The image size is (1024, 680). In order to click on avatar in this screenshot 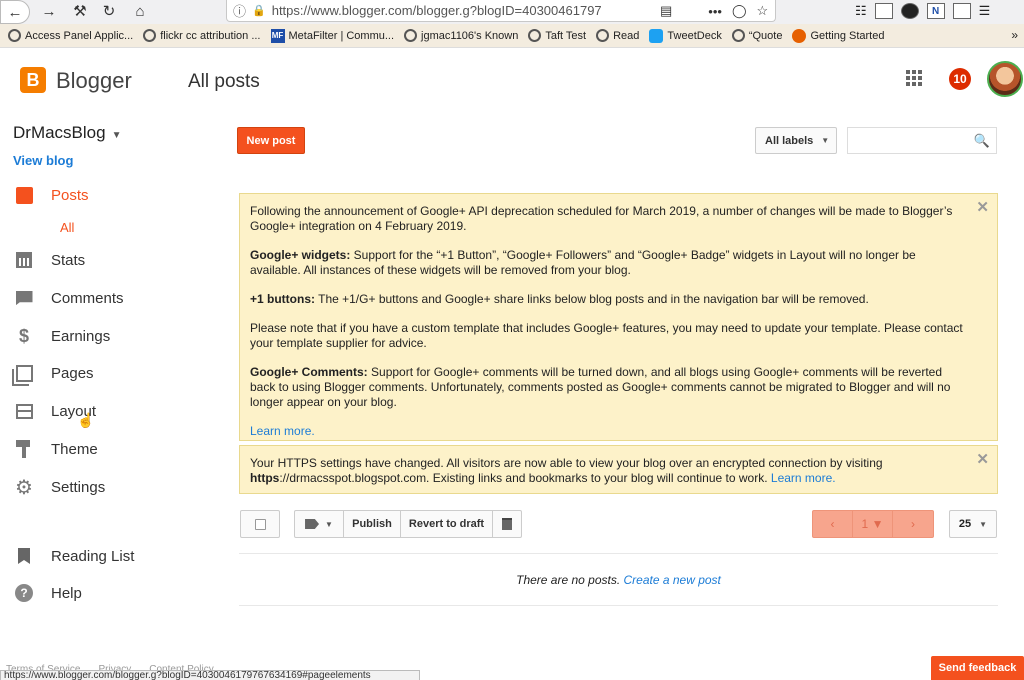, I will do `click(1005, 79)`.